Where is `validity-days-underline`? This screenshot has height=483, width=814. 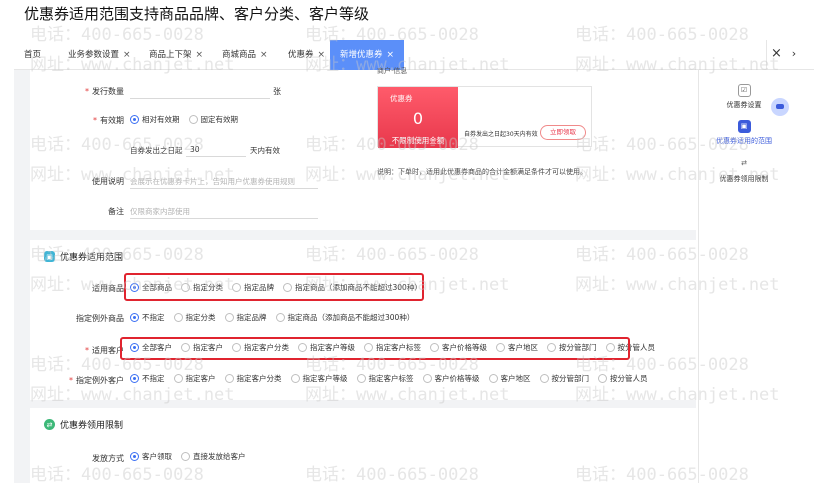 validity-days-underline is located at coordinates (216, 156).